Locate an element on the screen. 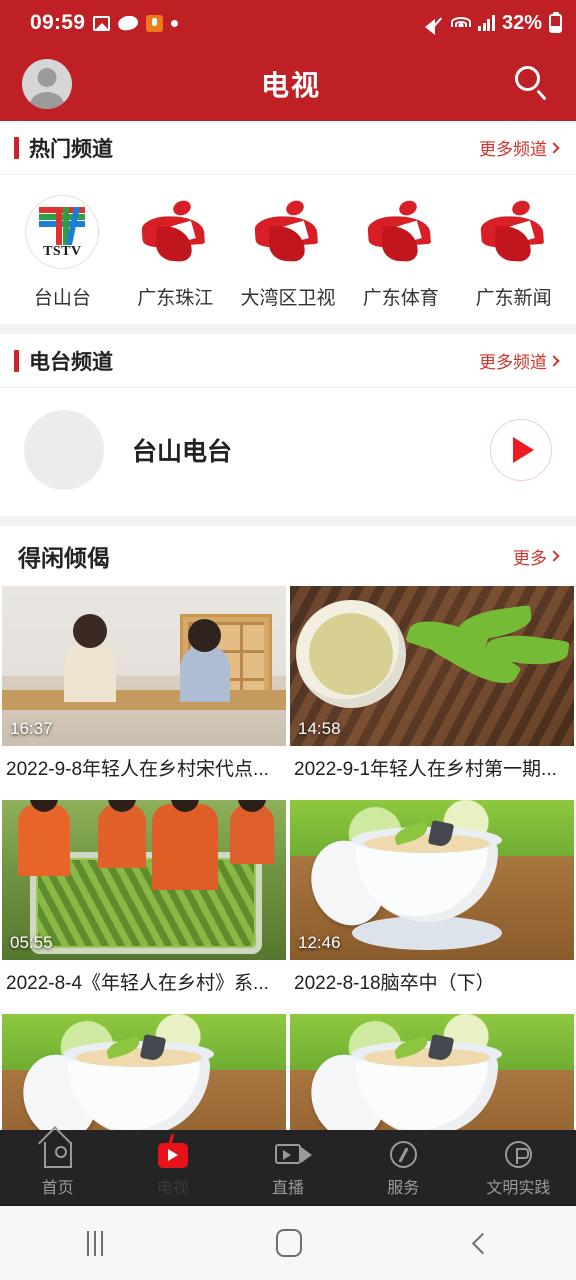 This screenshot has width=576, height=1280. compass-icon is located at coordinates (403, 1153).